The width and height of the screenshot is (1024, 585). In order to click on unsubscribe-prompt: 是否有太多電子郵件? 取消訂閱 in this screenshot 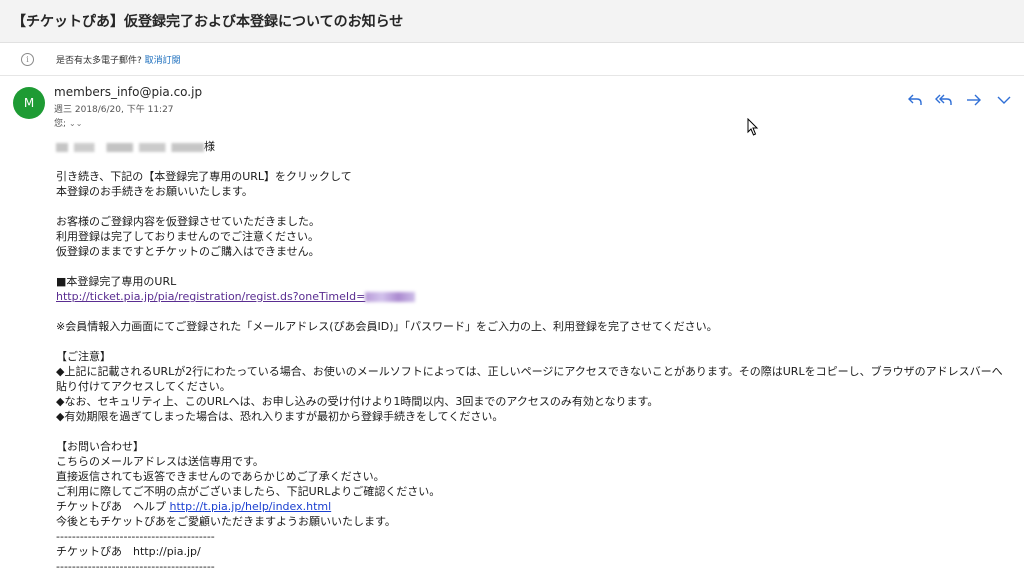, I will do `click(118, 59)`.